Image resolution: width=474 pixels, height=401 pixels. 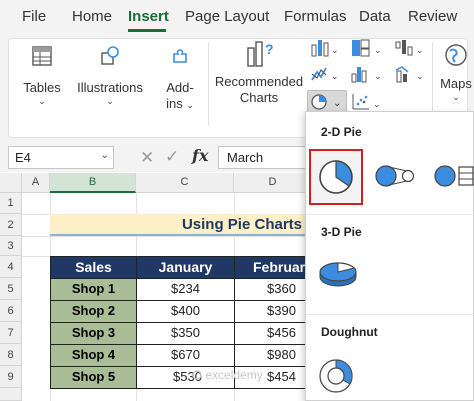 I want to click on table-header-february: Februar, so click(x=273, y=267).